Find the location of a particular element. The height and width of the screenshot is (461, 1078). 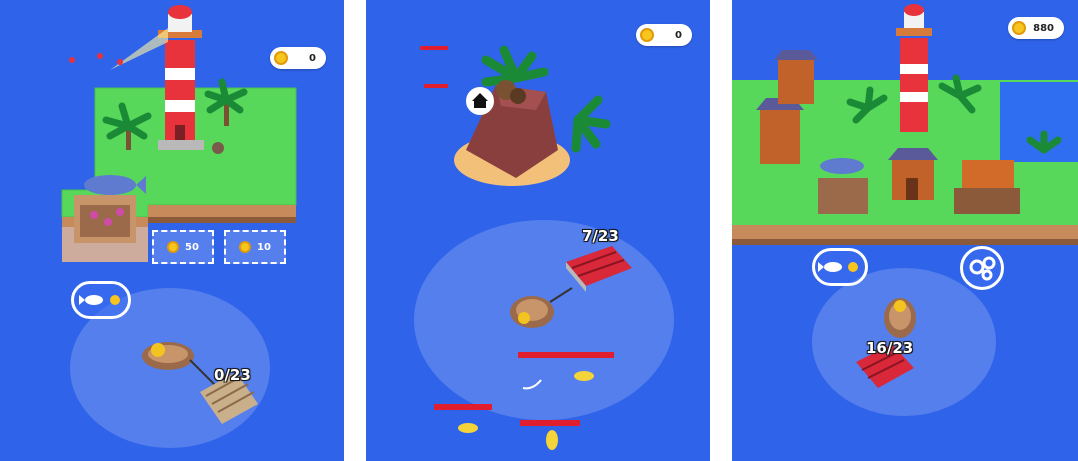

load-counter: 7/23 is located at coordinates (600, 236).